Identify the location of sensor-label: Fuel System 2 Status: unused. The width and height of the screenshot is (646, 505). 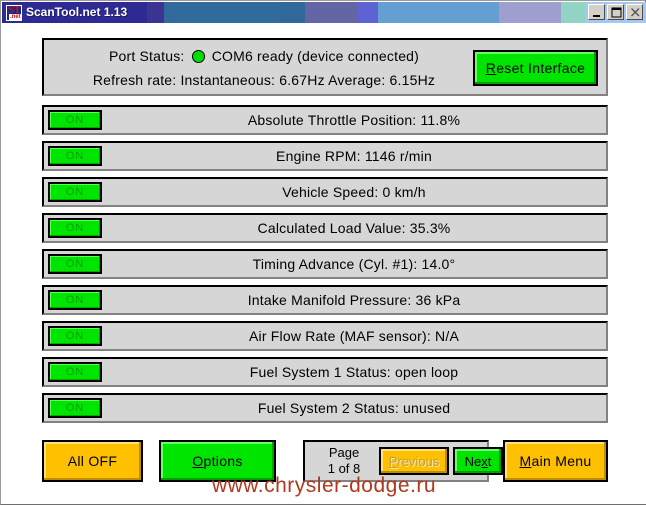
(354, 408).